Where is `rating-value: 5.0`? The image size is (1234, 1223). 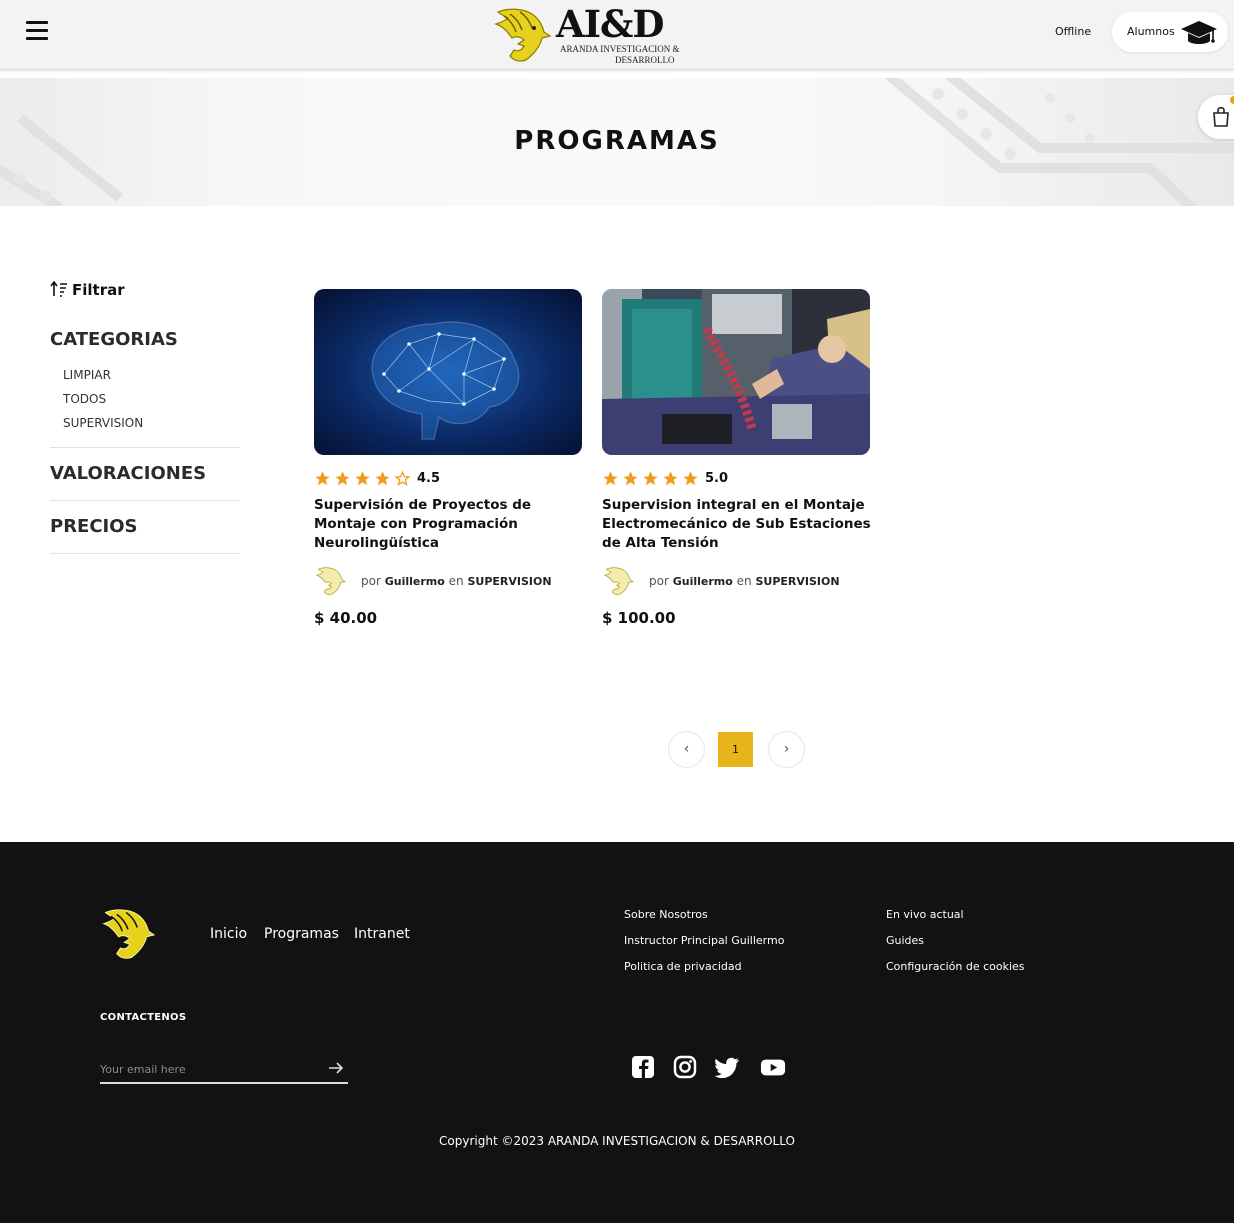
rating-value: 5.0 is located at coordinates (717, 478).